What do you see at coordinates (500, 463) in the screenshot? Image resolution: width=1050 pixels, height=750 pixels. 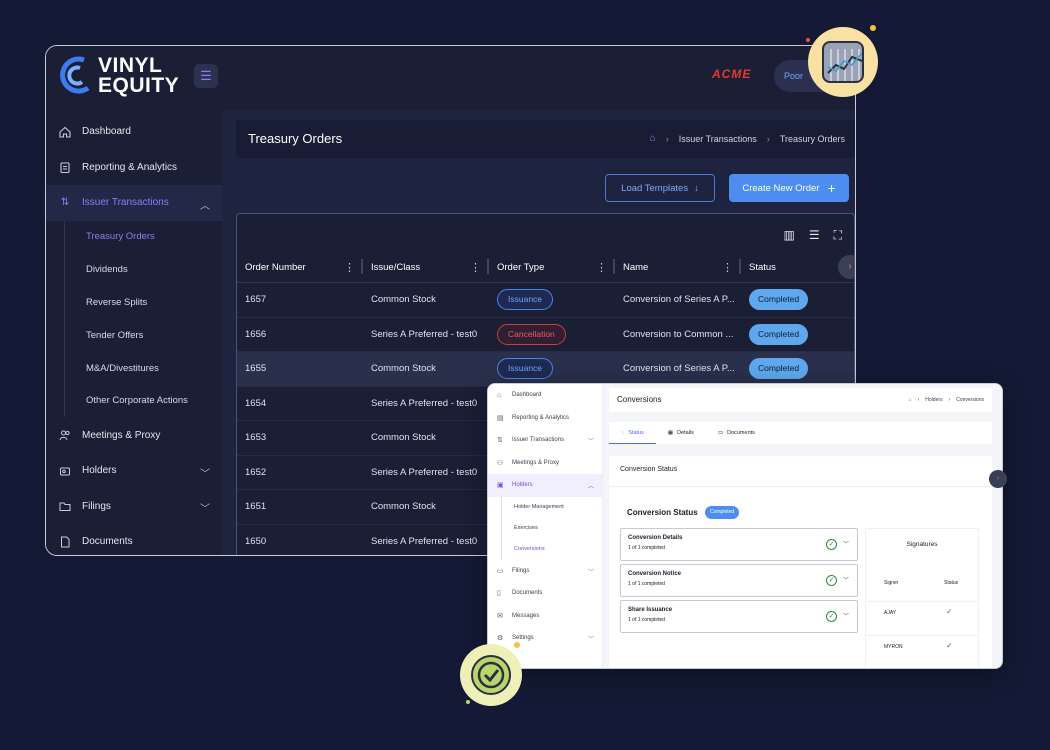 I see `people-icon: ⚇` at bounding box center [500, 463].